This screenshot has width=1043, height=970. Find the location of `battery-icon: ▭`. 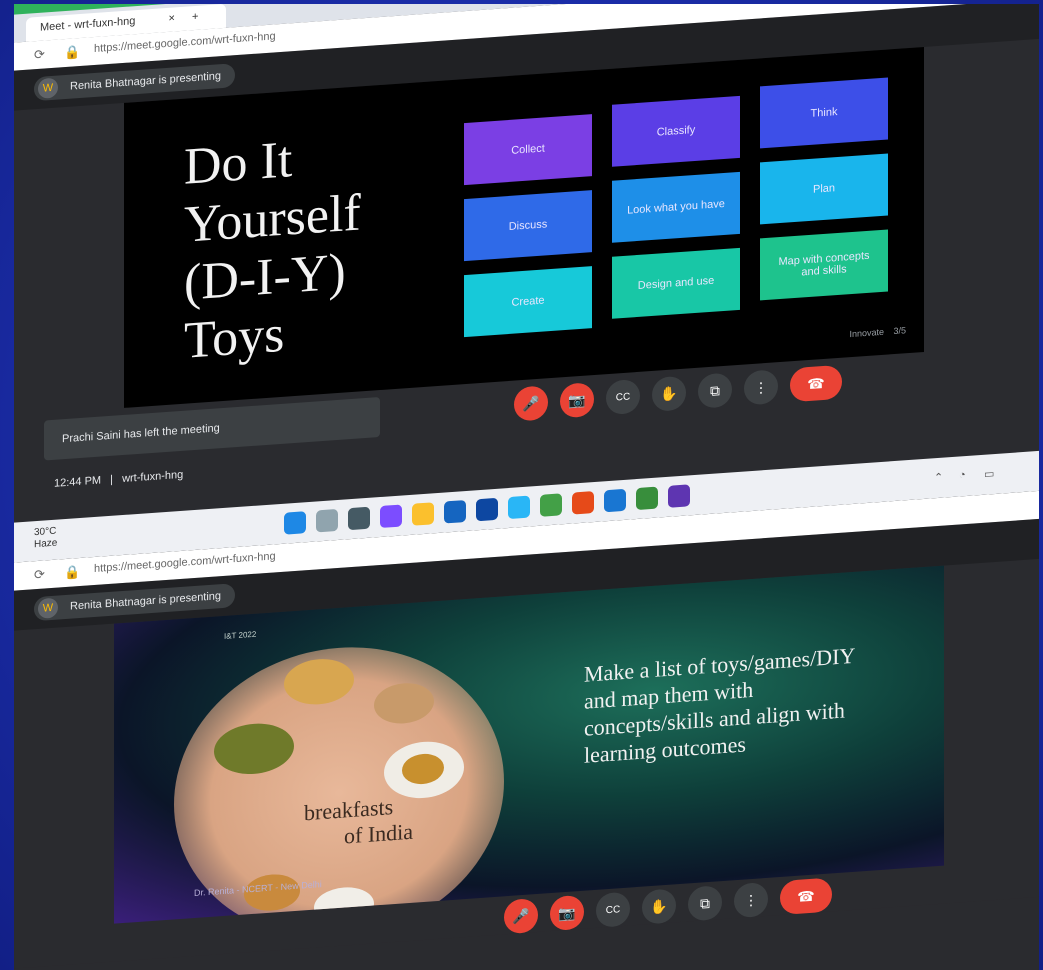

battery-icon: ▭ is located at coordinates (989, 474).